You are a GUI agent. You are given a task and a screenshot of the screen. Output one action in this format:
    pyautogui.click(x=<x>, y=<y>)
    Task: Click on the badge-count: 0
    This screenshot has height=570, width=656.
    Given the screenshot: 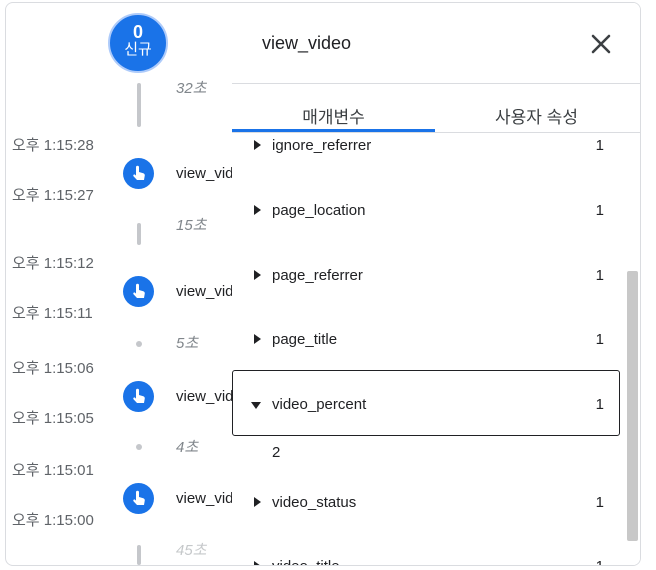 What is the action you would take?
    pyautogui.click(x=137, y=32)
    